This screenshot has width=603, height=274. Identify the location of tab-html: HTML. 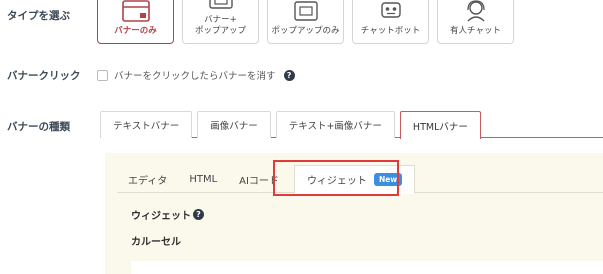
(203, 179).